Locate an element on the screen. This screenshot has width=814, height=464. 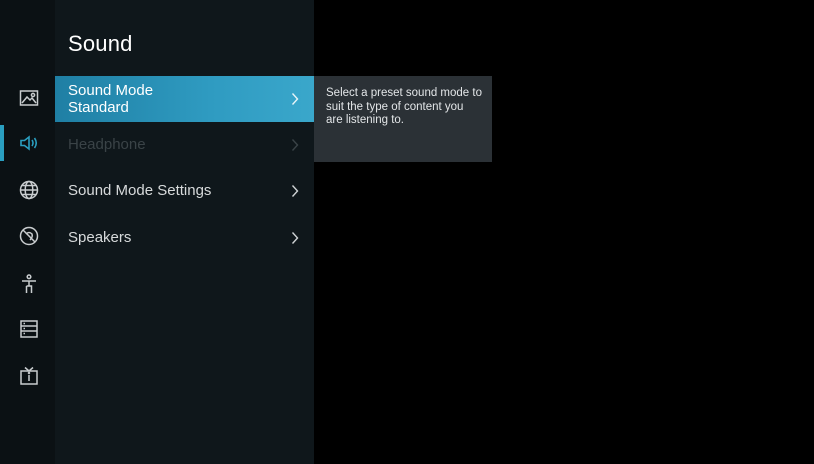
sound-mode-title: Sound Mode is located at coordinates (111, 90).